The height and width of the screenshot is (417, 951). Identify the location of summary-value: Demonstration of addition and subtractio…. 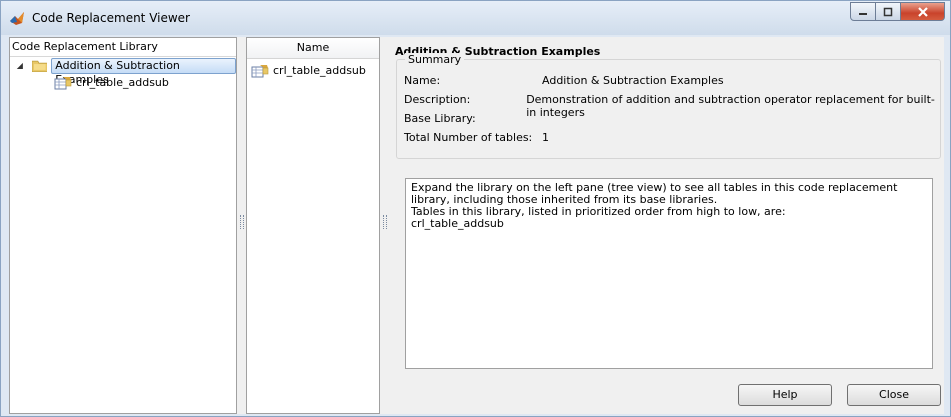
(730, 106).